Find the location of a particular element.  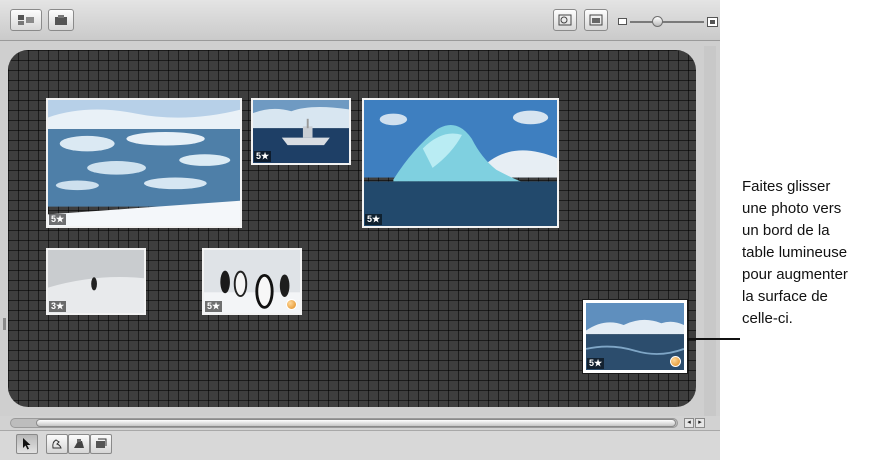

flag-tool-button is located at coordinates (26, 20).